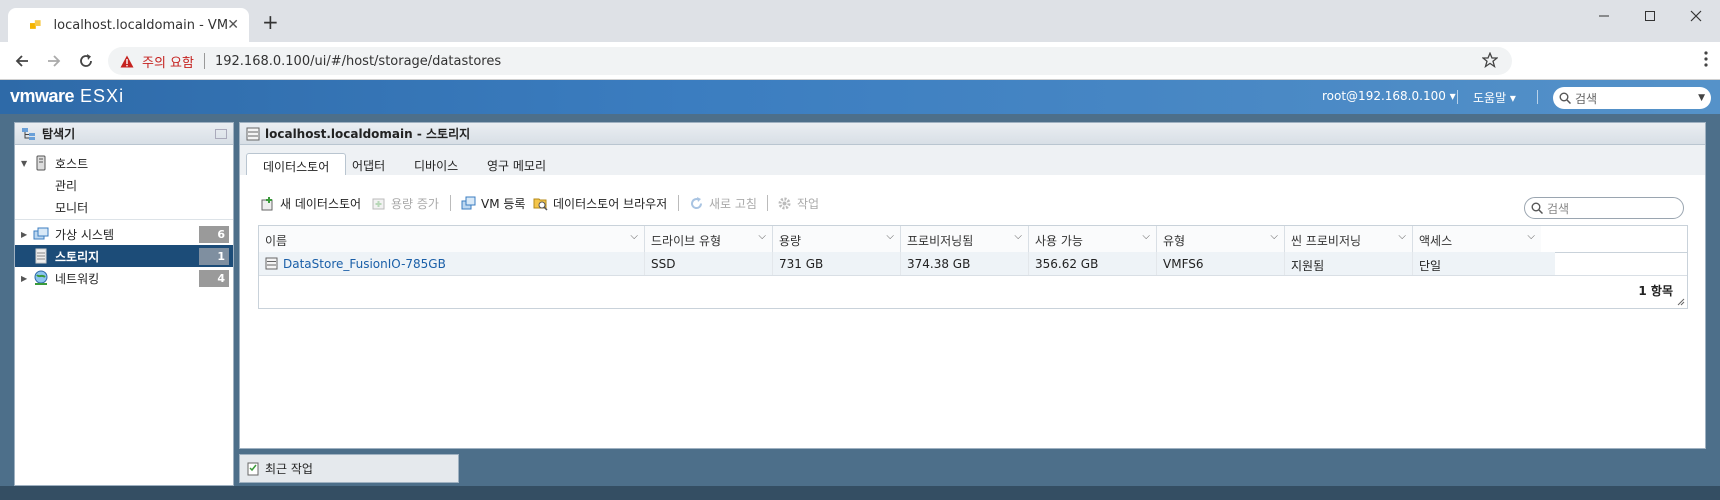 Image resolution: width=1720 pixels, height=500 pixels. Describe the element at coordinates (1457, 97) in the screenshot. I see `header-separator` at that location.